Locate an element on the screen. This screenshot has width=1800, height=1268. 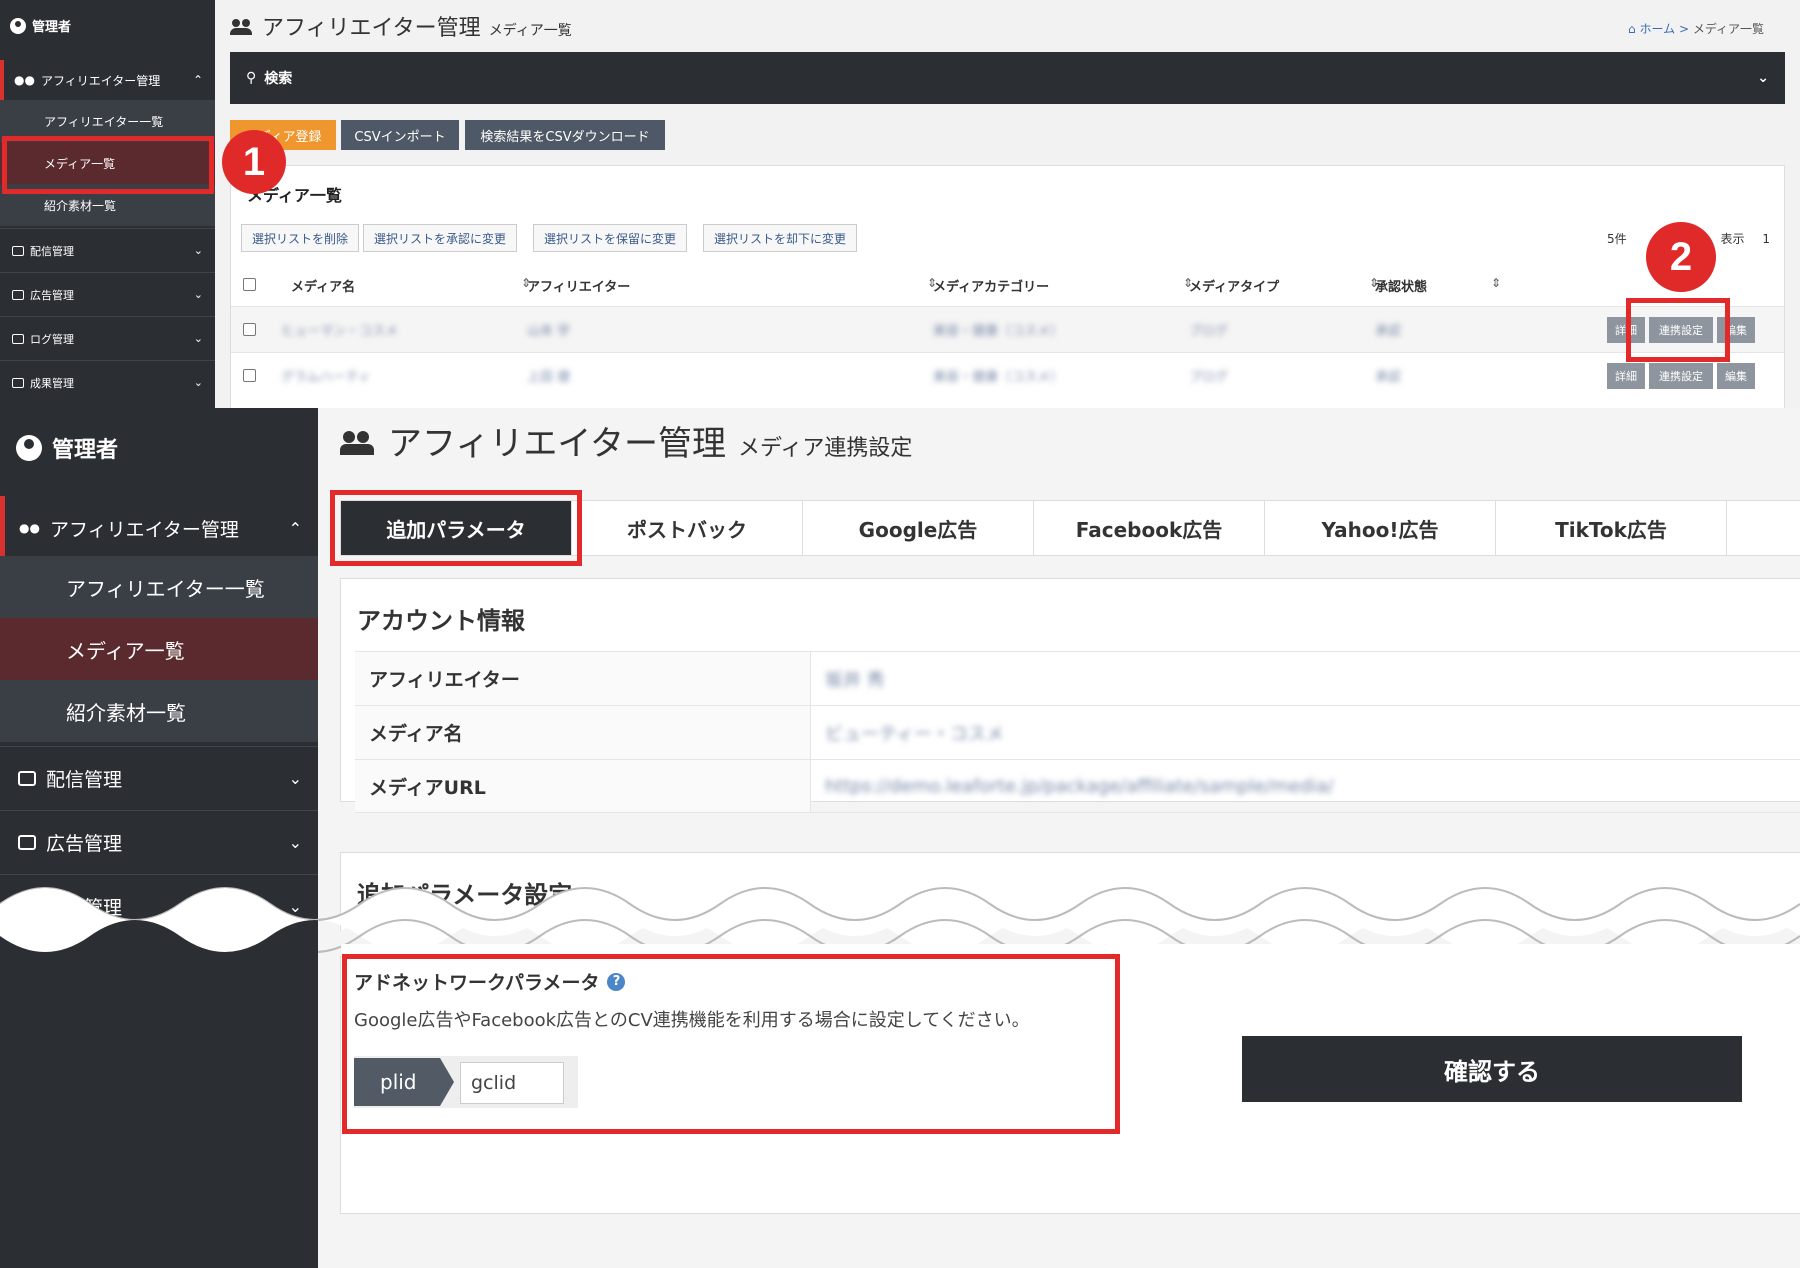
bottom-sidebar-item-affiliate-list: アフィリエイター一覧 is located at coordinates (159, 587).